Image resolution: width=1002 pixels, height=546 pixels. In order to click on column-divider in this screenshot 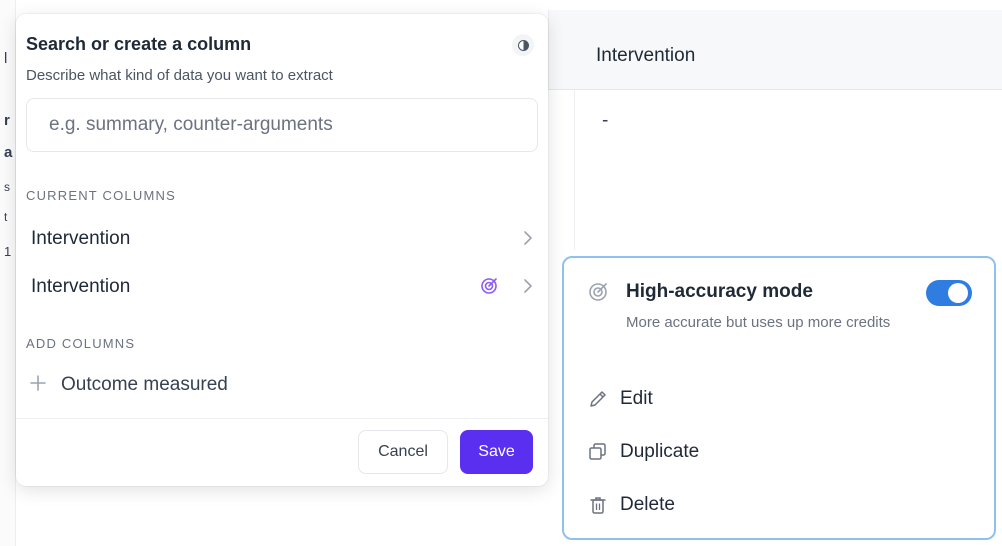, I will do `click(574, 170)`.